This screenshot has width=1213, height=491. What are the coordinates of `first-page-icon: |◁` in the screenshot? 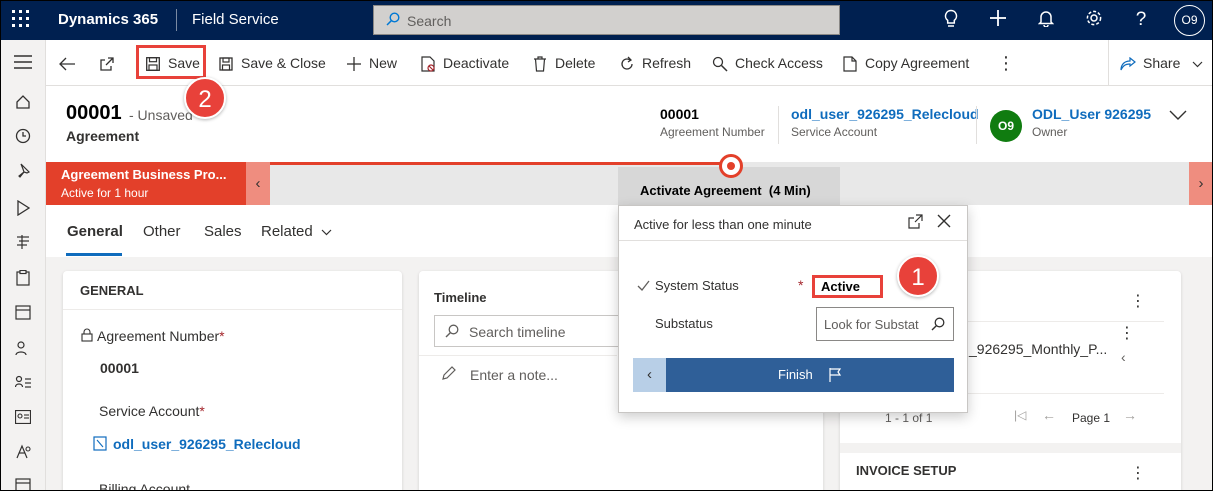 It's located at (1020, 415).